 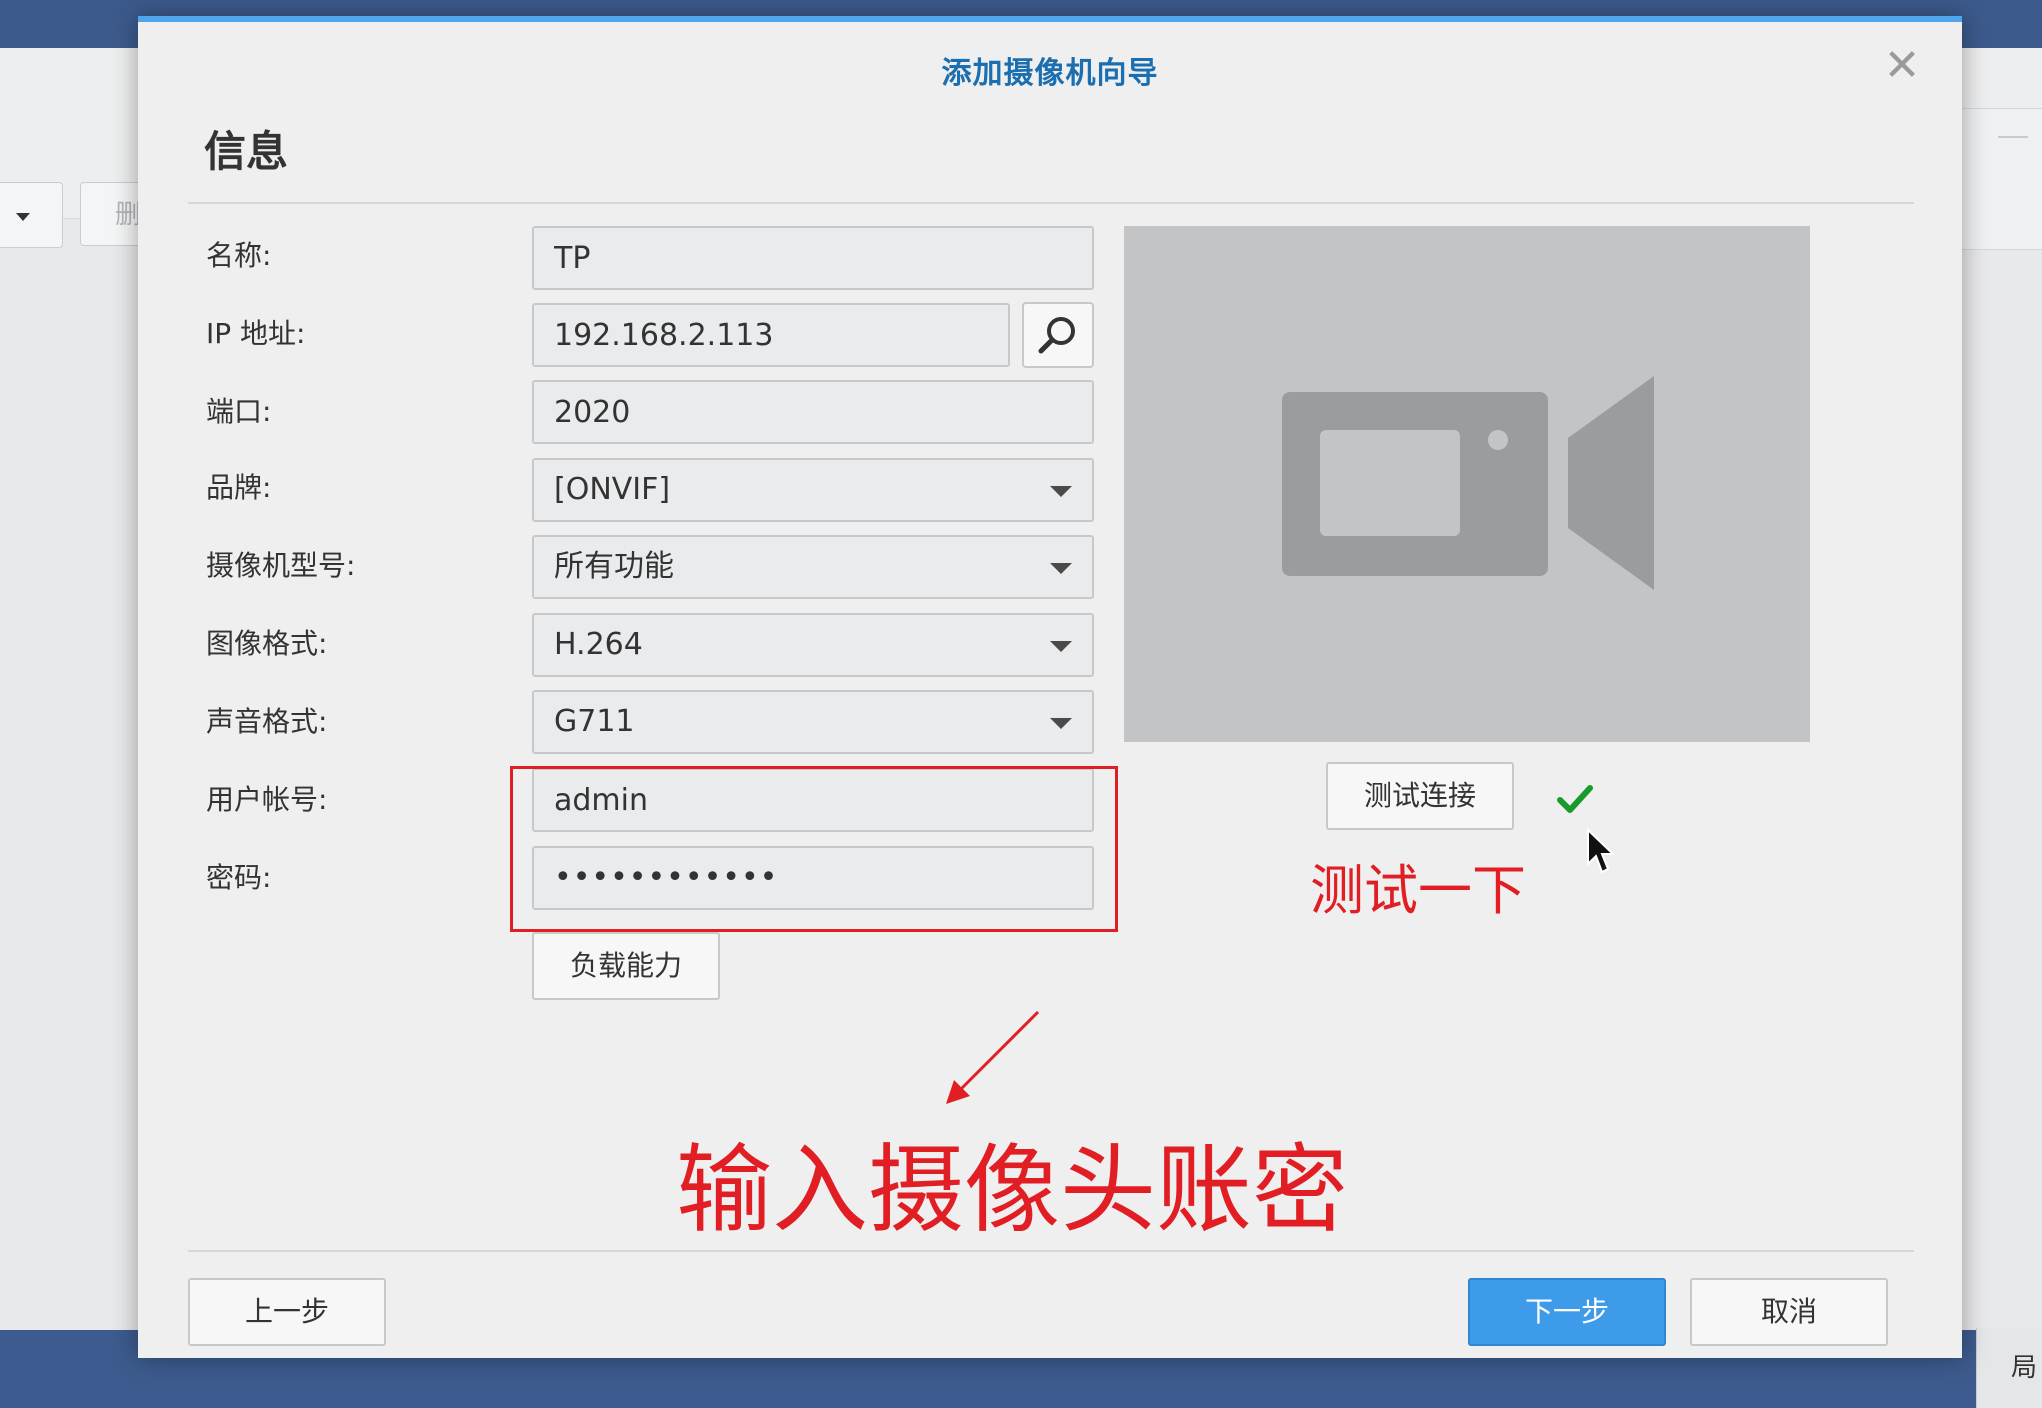 I want to click on password-label: 密码:, so click(x=239, y=877).